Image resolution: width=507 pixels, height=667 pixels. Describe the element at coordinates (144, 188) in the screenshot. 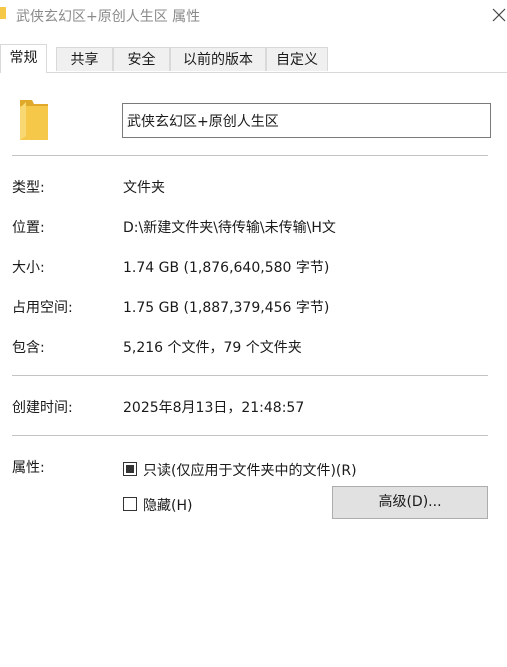

I see `type-value: 文件夹` at that location.